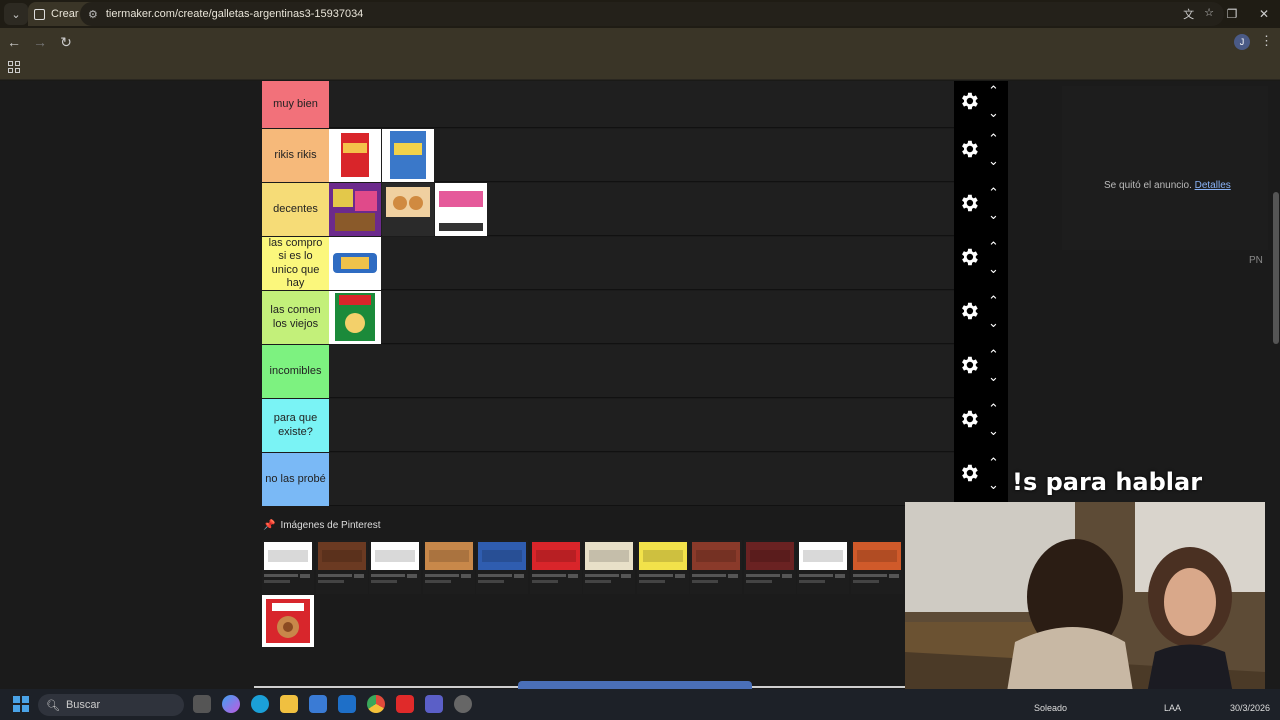 The width and height of the screenshot is (1280, 720). I want to click on bookmark-star-icon: ☆, so click(1209, 14).